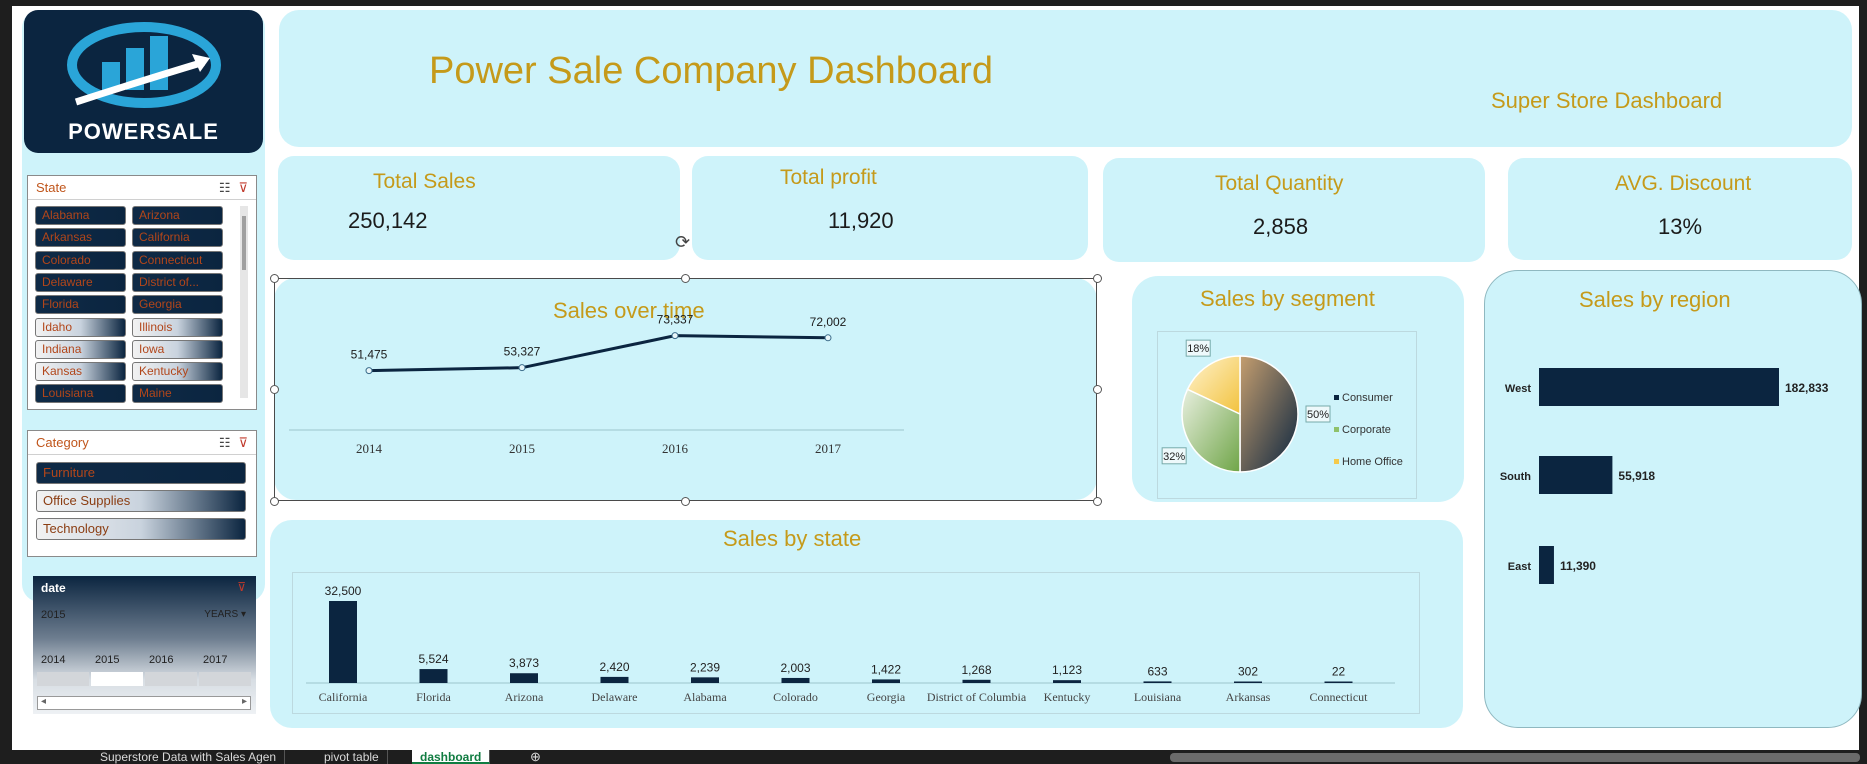 Image resolution: width=1867 pixels, height=764 pixels. Describe the element at coordinates (274, 278) in the screenshot. I see `resize-handle-nw` at that location.